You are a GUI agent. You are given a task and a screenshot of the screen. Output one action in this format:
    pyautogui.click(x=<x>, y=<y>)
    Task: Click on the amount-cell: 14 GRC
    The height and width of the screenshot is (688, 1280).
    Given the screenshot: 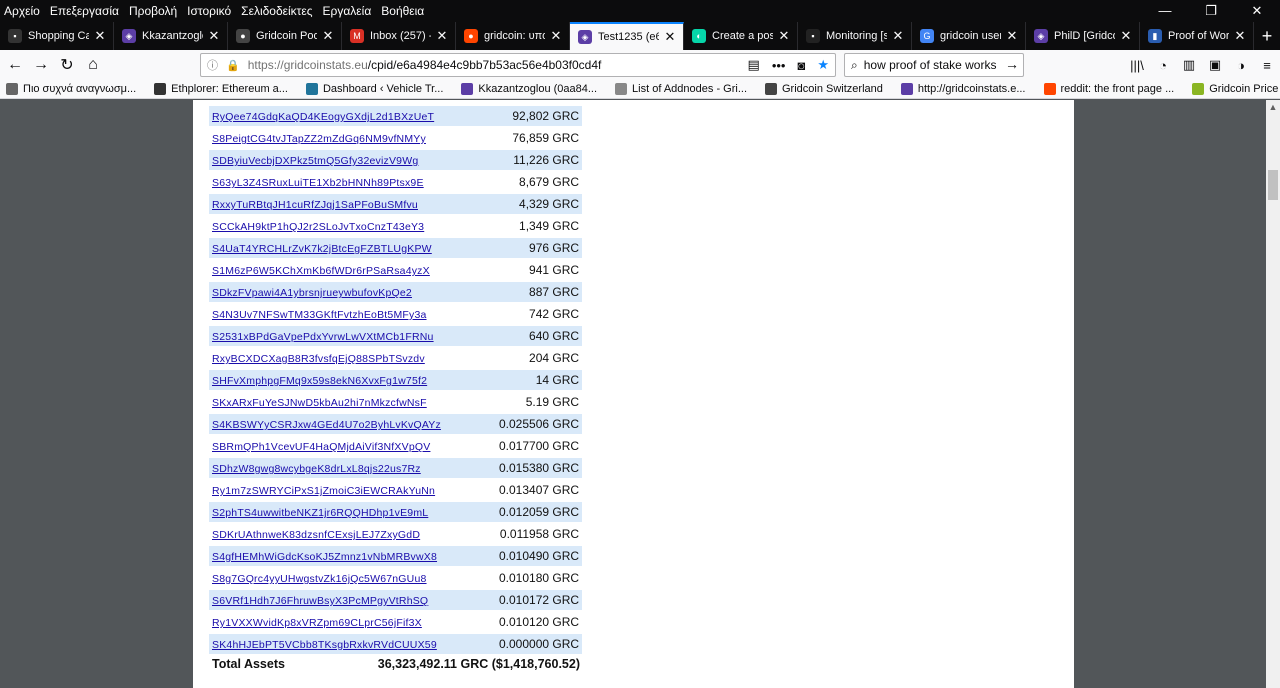 What is the action you would take?
    pyautogui.click(x=541, y=380)
    